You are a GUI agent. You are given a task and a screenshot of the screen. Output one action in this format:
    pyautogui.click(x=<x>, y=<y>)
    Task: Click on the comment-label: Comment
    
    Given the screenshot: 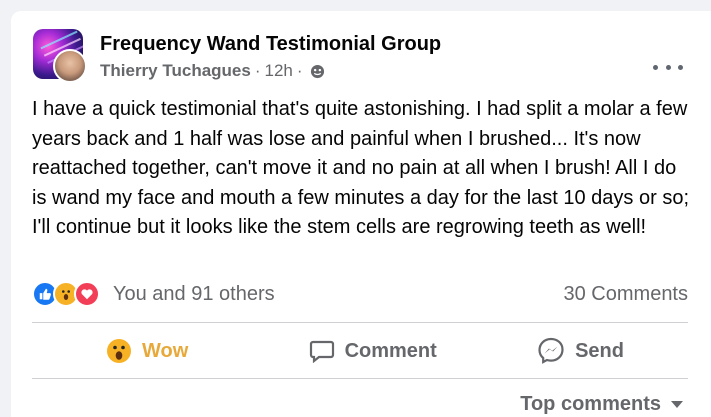 What is the action you would take?
    pyautogui.click(x=390, y=350)
    